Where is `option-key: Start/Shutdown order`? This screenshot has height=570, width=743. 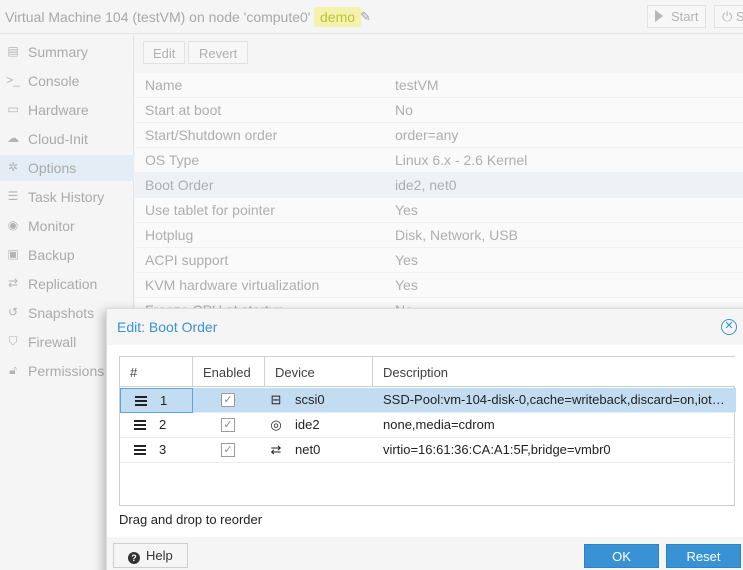 option-key: Start/Shutdown order is located at coordinates (211, 135).